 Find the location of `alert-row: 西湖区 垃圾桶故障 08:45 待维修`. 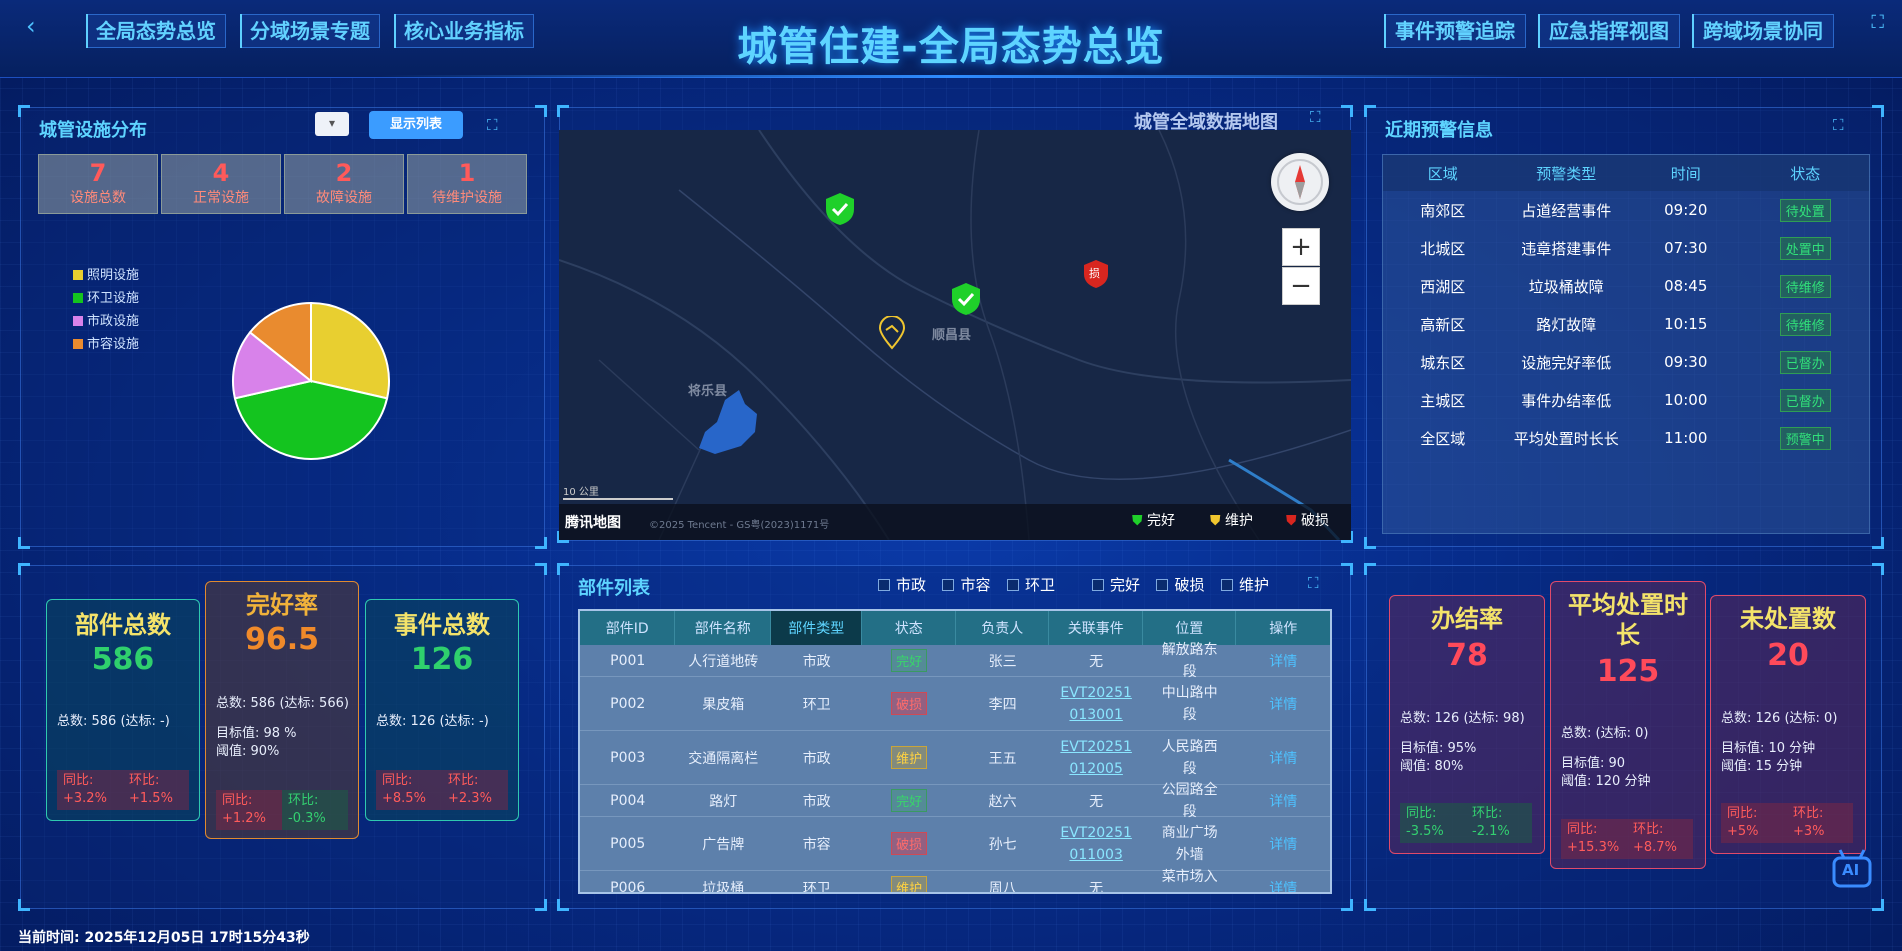

alert-row: 西湖区 垃圾桶故障 08:45 待维修 is located at coordinates (1626, 286).